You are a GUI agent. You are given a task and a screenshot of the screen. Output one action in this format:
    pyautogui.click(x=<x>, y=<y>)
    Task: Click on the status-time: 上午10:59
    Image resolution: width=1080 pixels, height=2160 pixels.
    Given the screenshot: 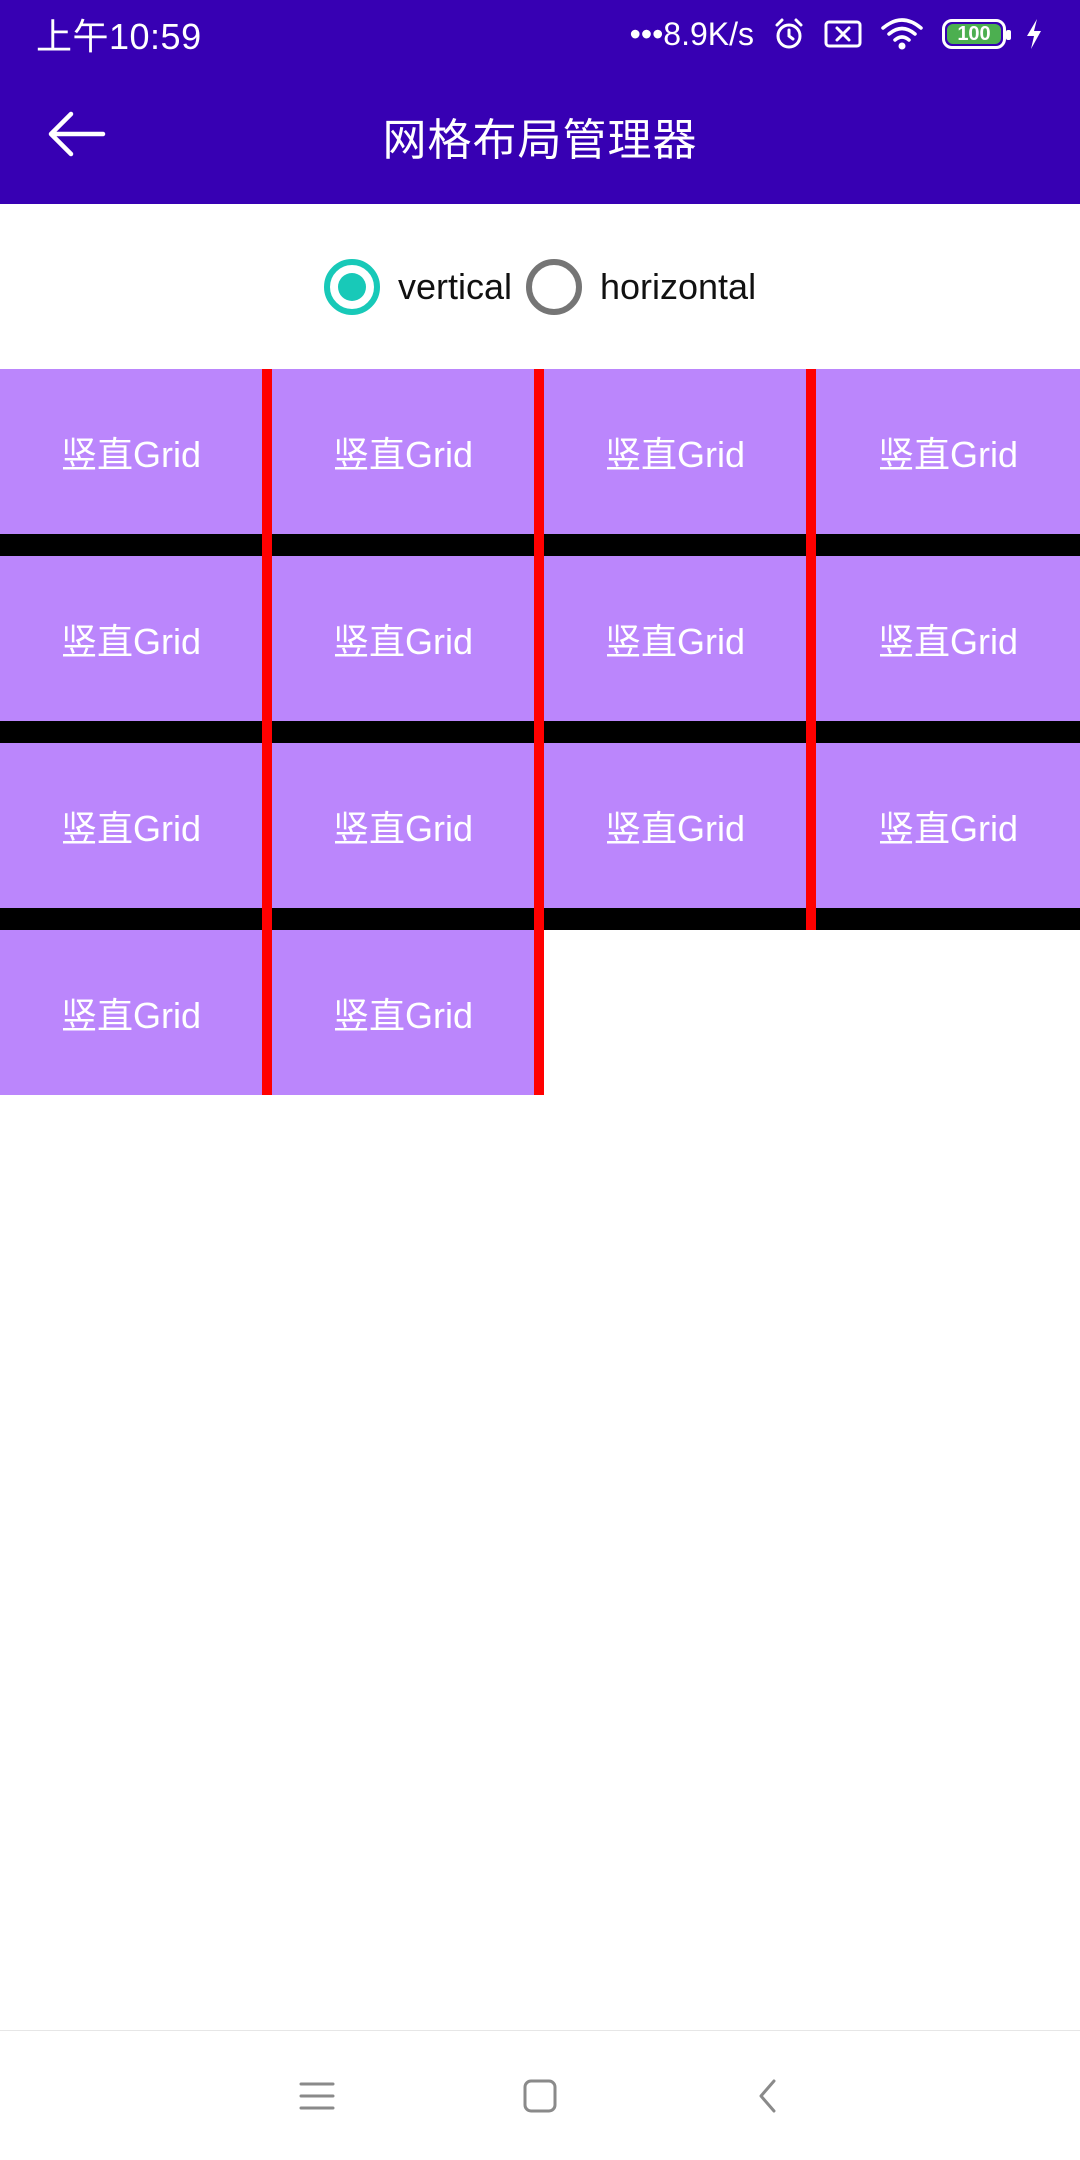 What is the action you would take?
    pyautogui.click(x=119, y=36)
    